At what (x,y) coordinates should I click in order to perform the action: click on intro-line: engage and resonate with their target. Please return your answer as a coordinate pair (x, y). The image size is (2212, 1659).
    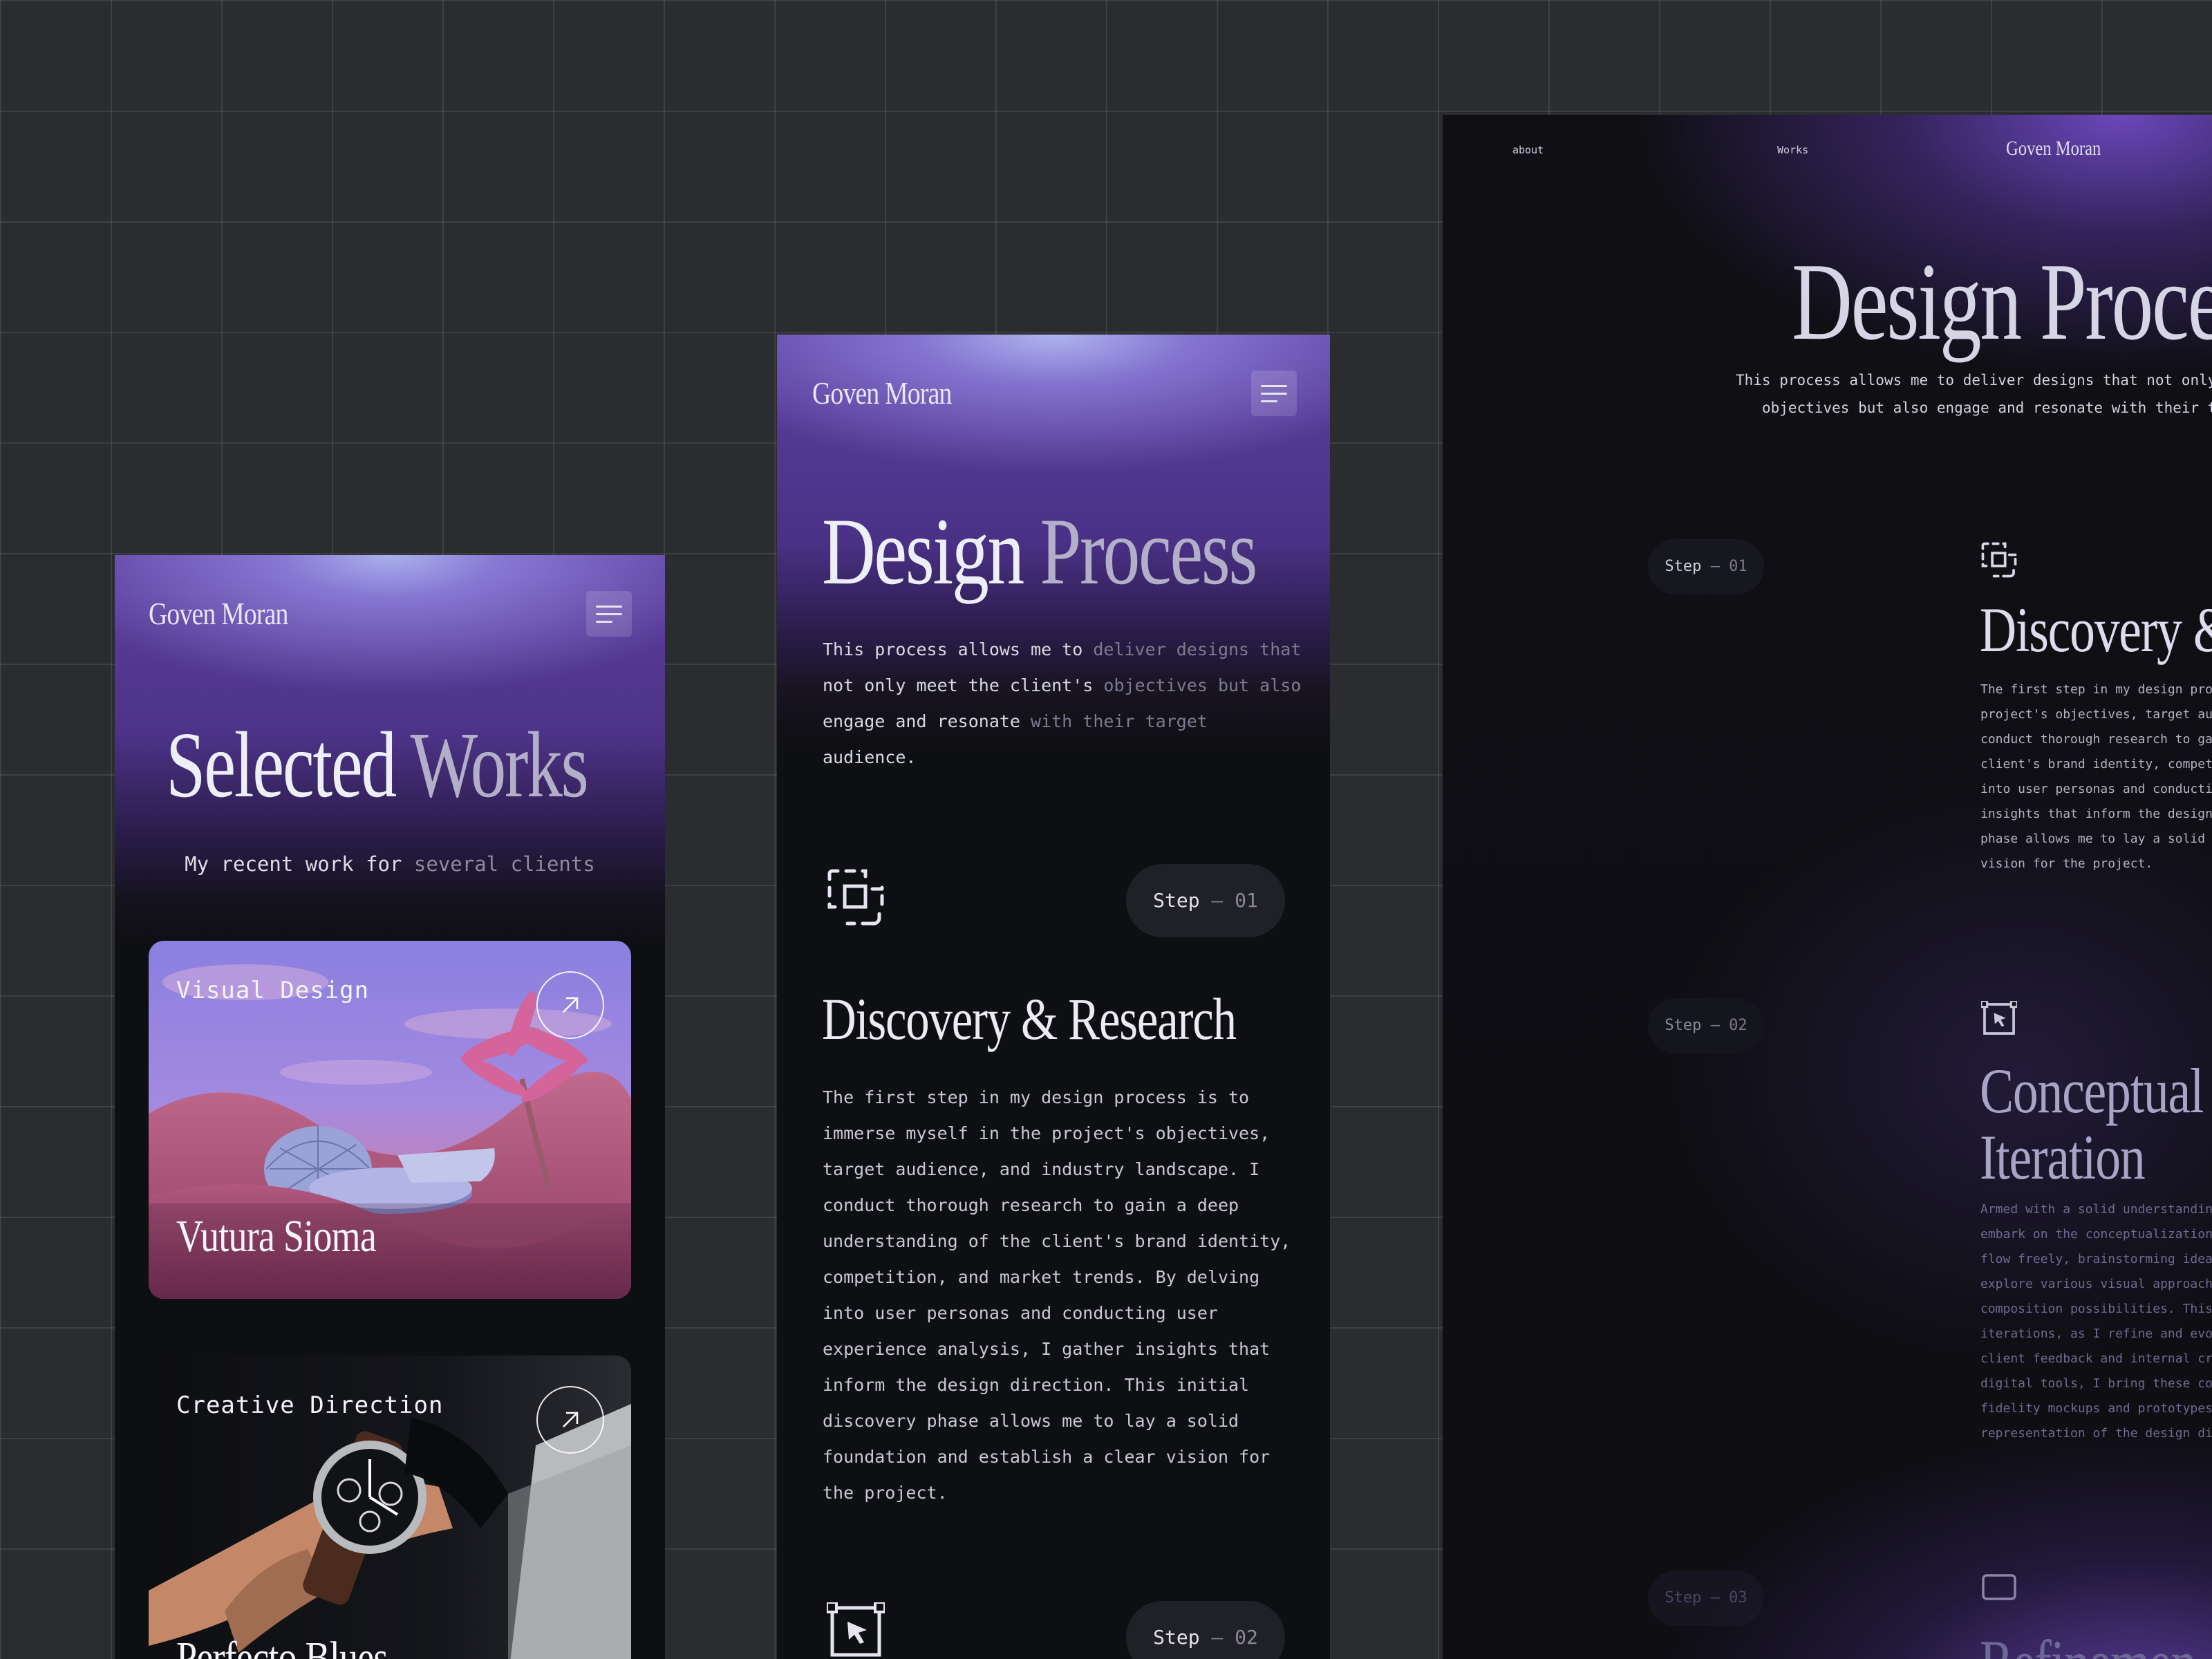
    Looking at the image, I should click on (1062, 722).